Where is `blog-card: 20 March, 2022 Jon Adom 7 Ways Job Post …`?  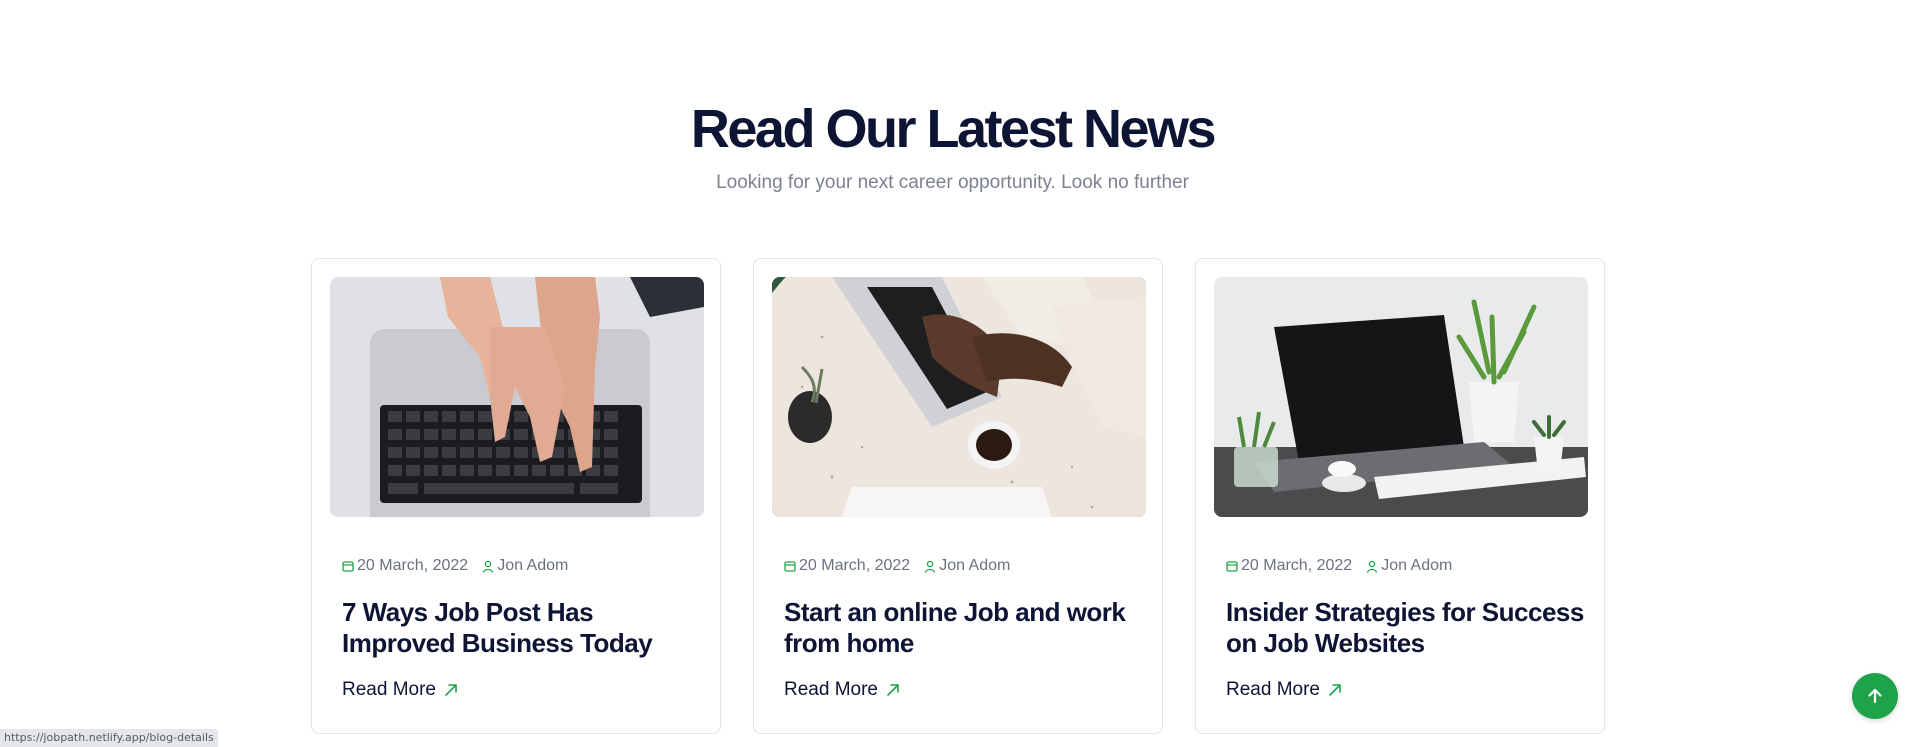
blog-card: 20 March, 2022 Jon Adom 7 Ways Job Post … is located at coordinates (516, 496).